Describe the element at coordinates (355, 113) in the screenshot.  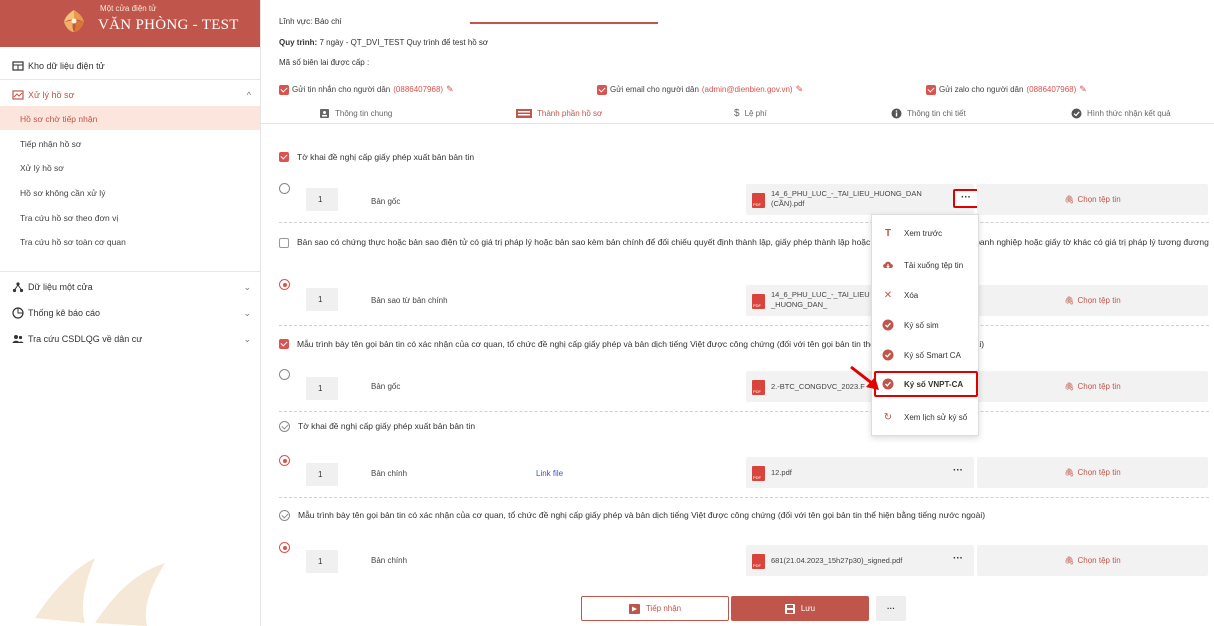
I see `tab-thong-tin-chung: Thông tin chung` at that location.